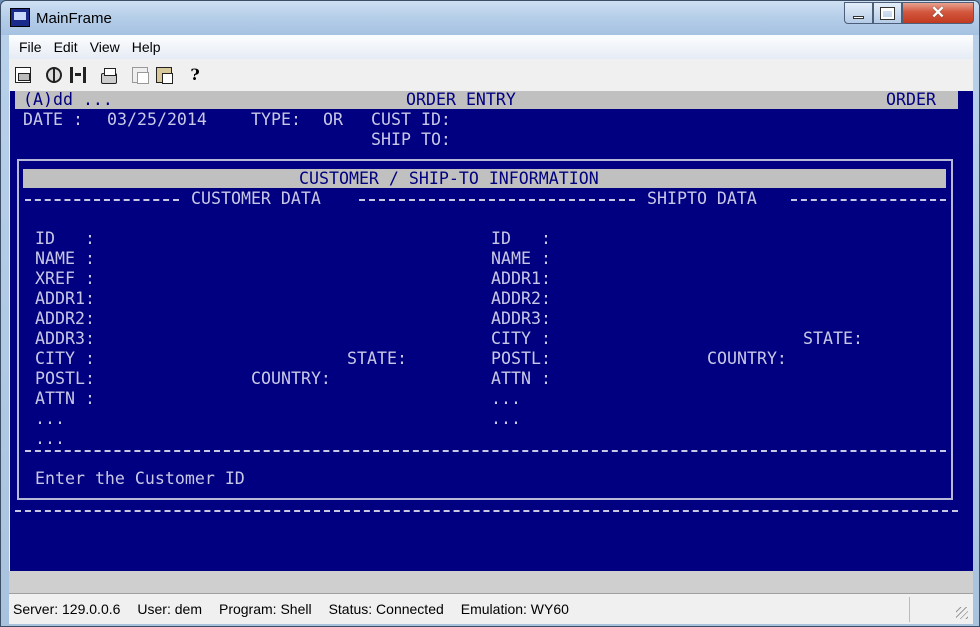  Describe the element at coordinates (485, 451) in the screenshot. I see `prompt-rule` at that location.